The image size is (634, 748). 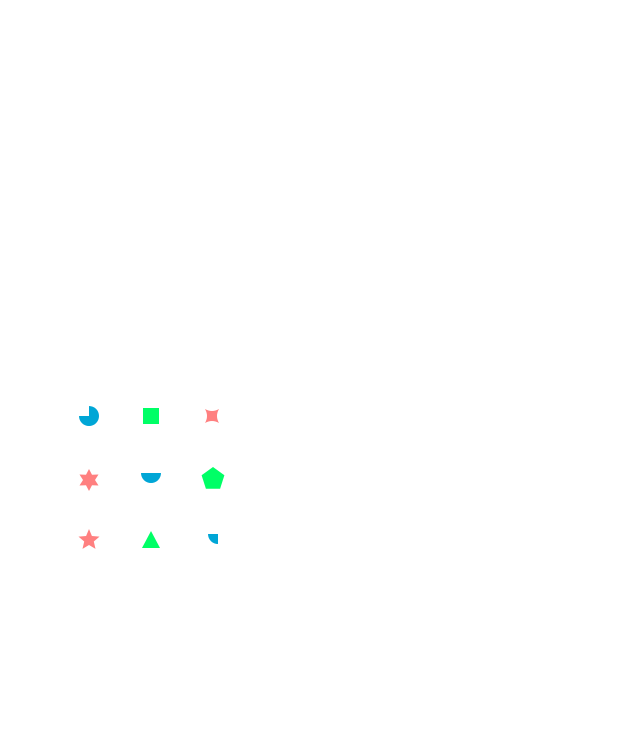 What do you see at coordinates (151, 539) in the screenshot?
I see `triangle-shape` at bounding box center [151, 539].